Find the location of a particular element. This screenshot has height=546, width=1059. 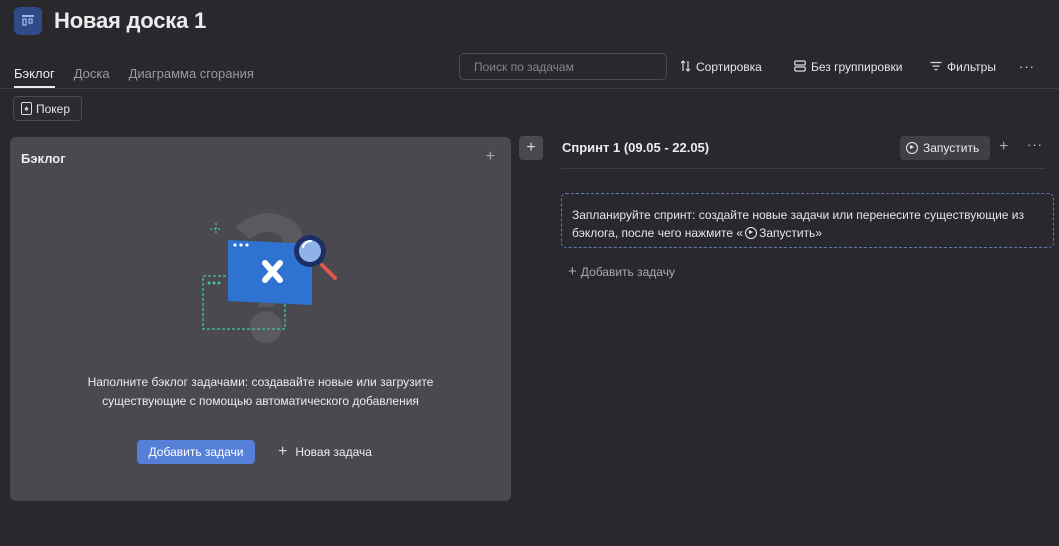

poker-button: ♠ Покер is located at coordinates (47, 108).